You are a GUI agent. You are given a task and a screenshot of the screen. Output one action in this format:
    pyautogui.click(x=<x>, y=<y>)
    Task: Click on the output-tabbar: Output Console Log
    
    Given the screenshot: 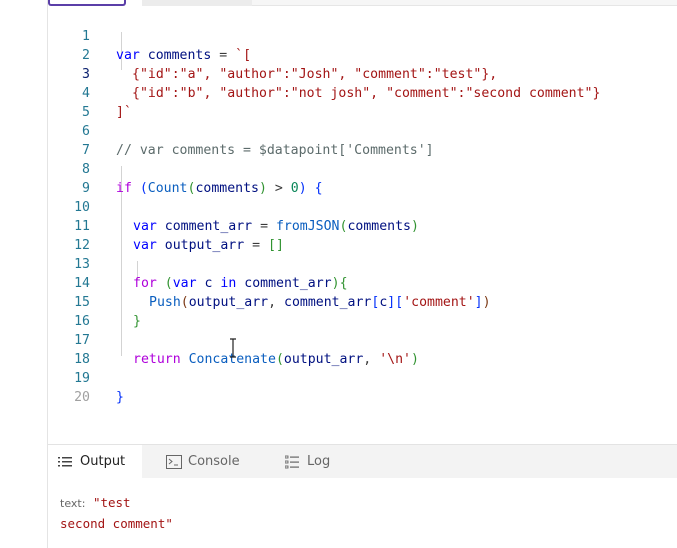 What is the action you would take?
    pyautogui.click(x=362, y=461)
    